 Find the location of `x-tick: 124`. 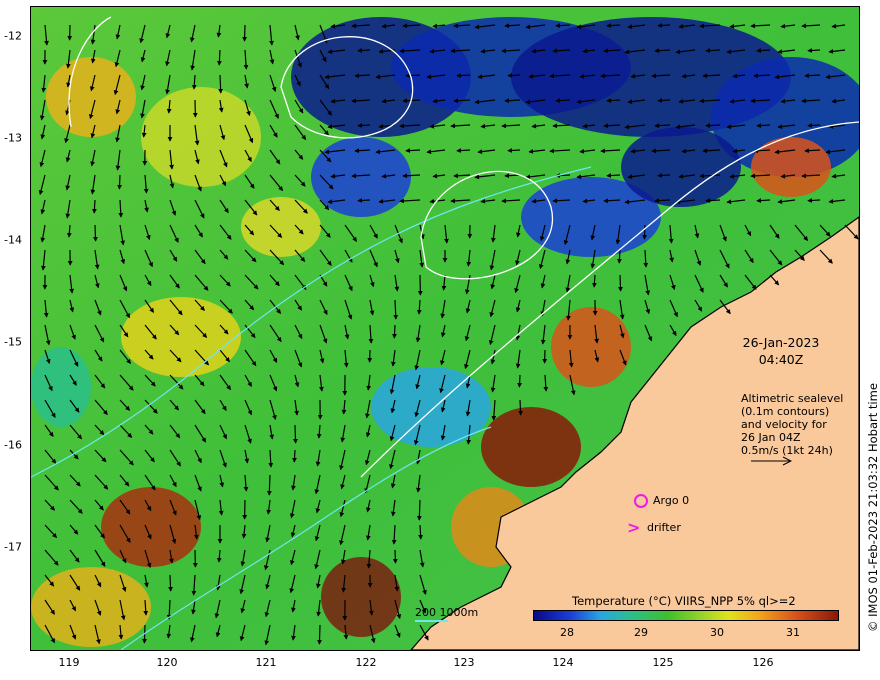

x-tick: 124 is located at coordinates (563, 662).